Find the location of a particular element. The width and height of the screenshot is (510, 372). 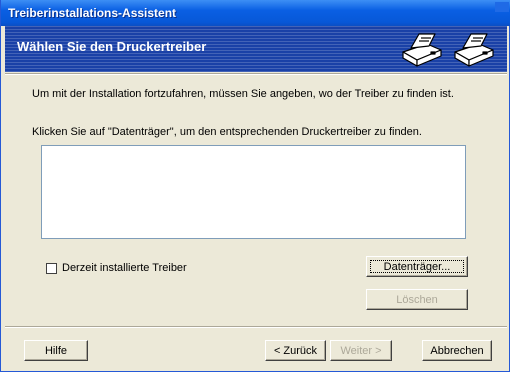

cancel-button: Abbrechen is located at coordinates (457, 350).